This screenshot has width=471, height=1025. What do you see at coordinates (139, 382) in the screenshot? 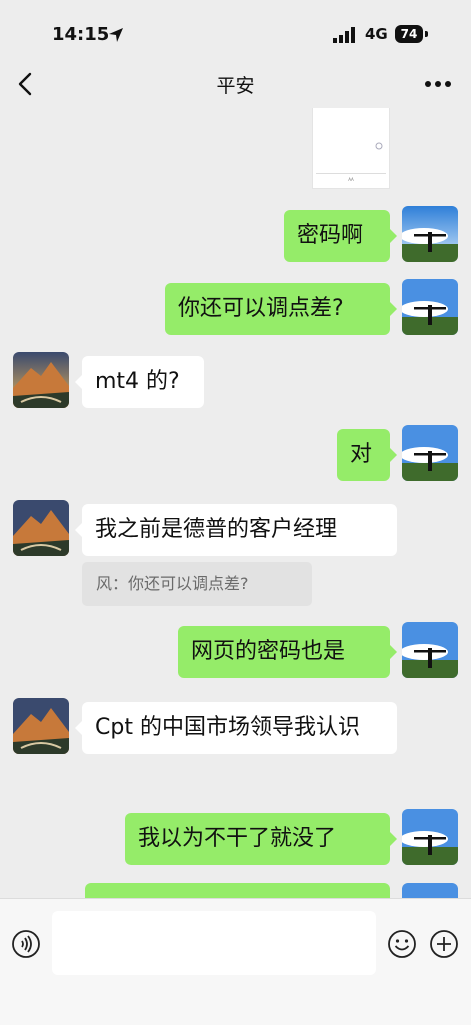
I see `message-bubble-incoming: mt4 的?` at bounding box center [139, 382].